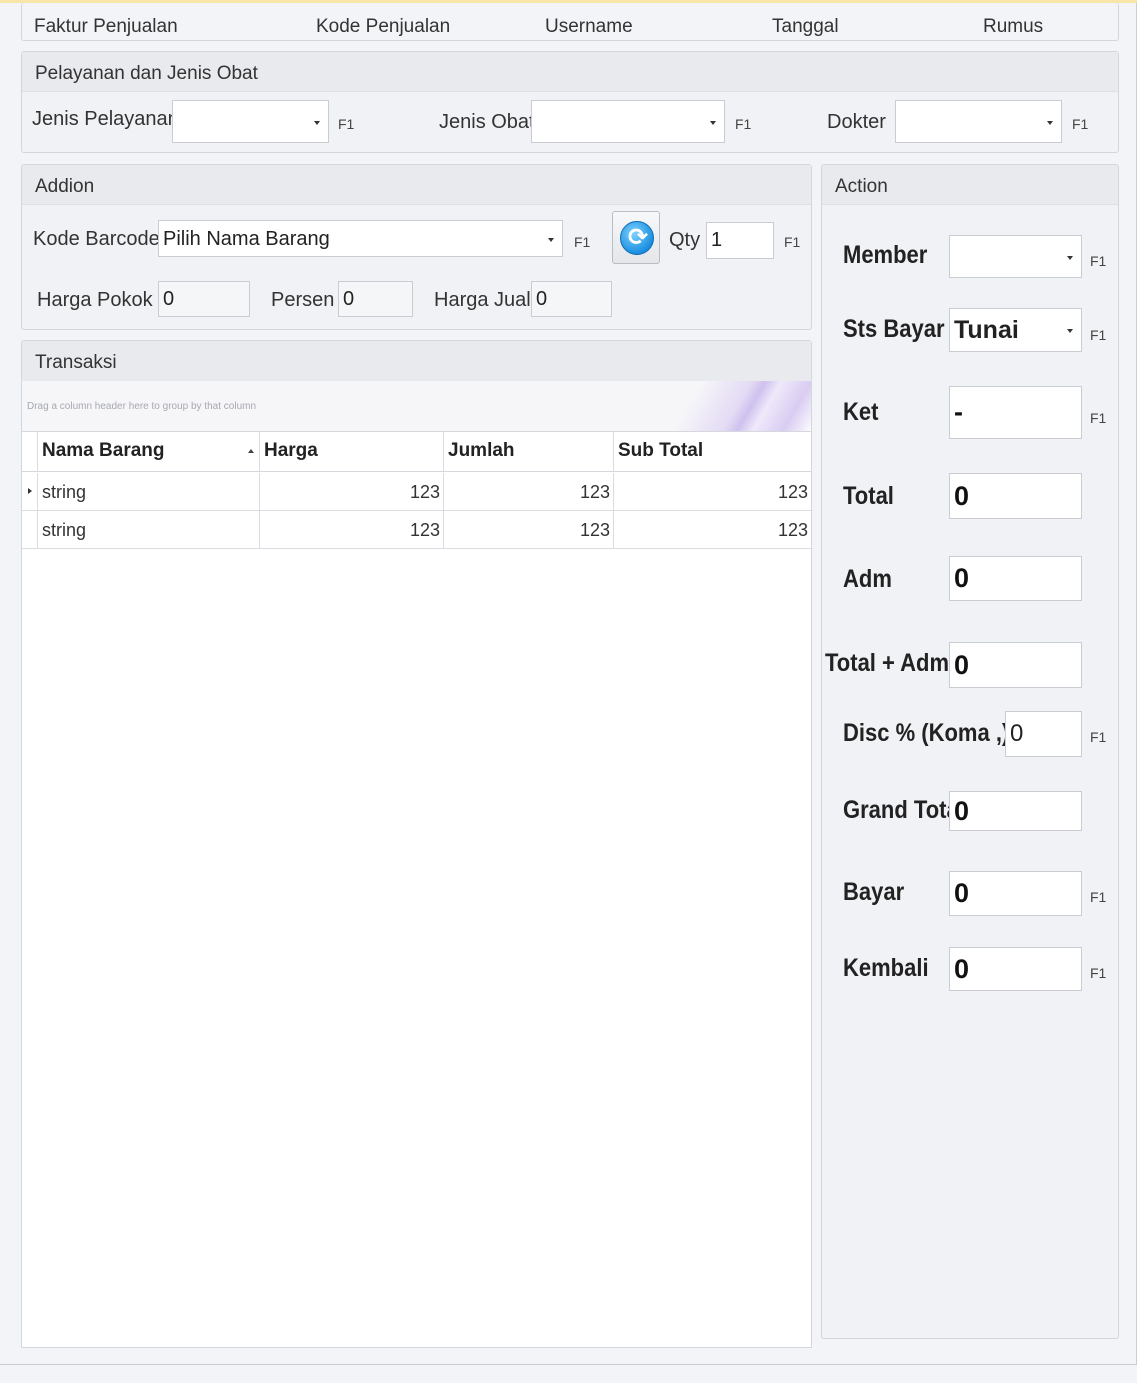 This screenshot has height=1383, width=1137. I want to click on disc-hotkey: F1, so click(1098, 737).